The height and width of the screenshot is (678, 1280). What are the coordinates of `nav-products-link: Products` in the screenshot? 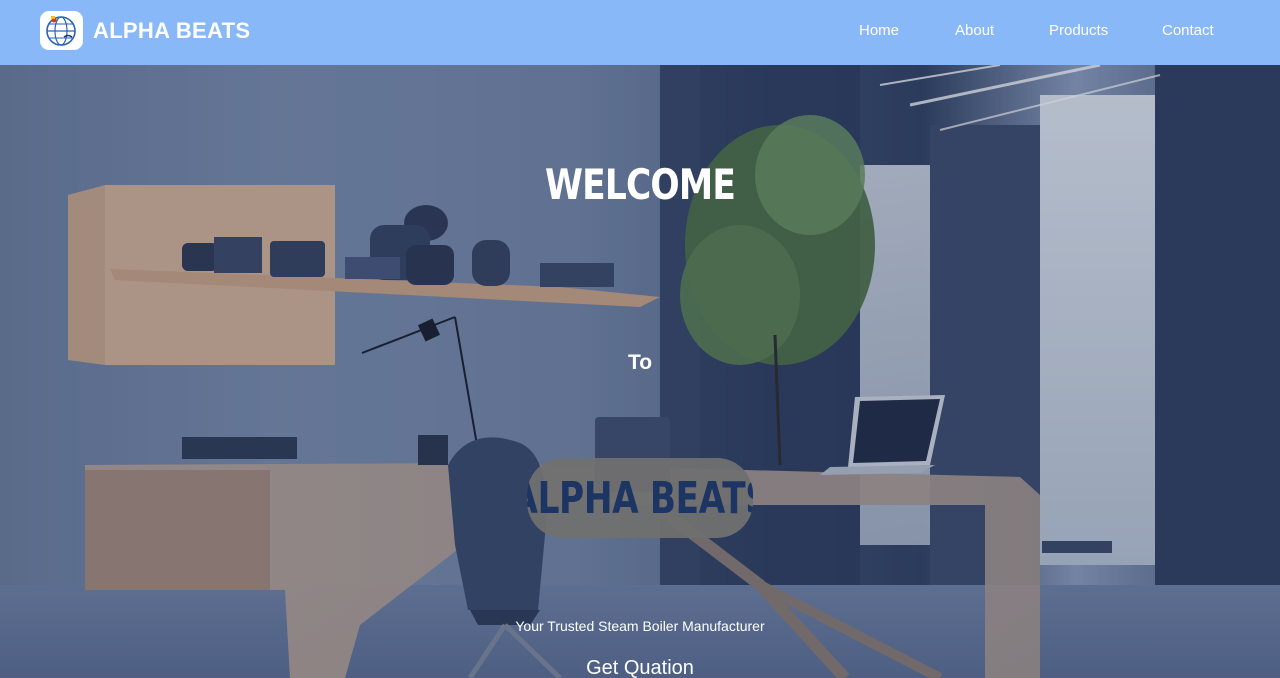 It's located at (1078, 30).